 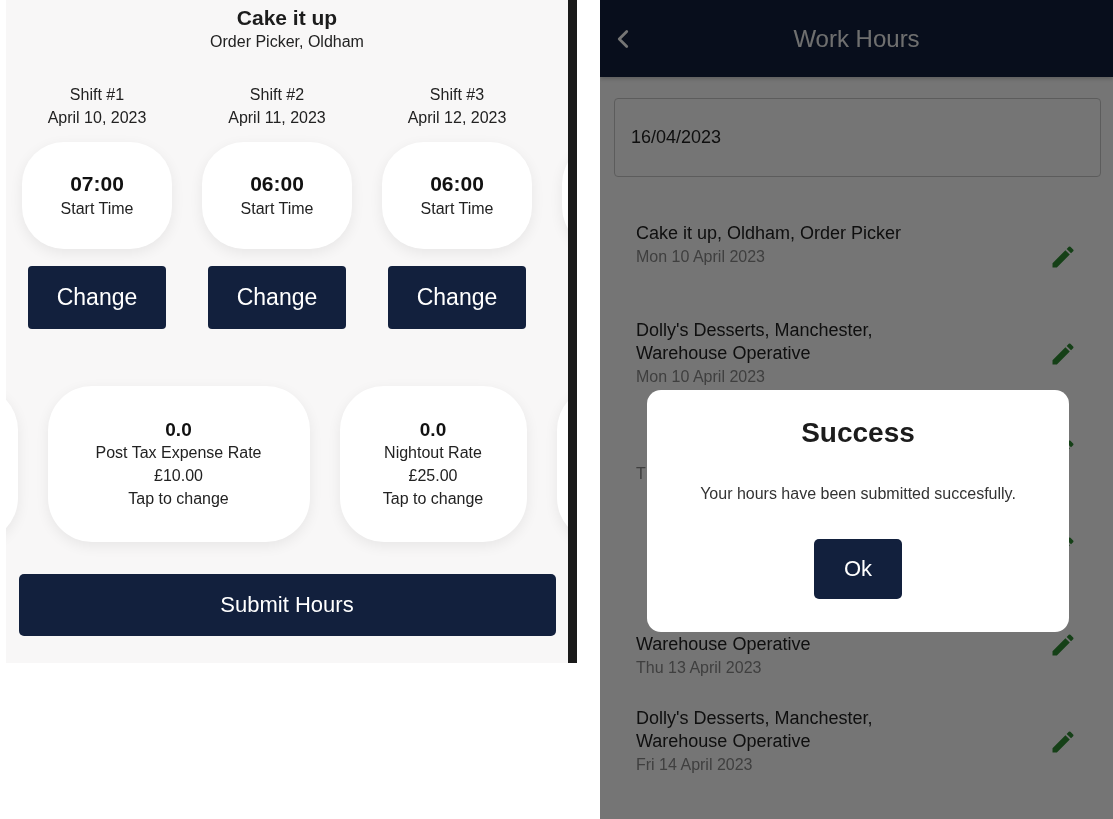 What do you see at coordinates (277, 95) in the screenshot?
I see `shift-label: Shift #2` at bounding box center [277, 95].